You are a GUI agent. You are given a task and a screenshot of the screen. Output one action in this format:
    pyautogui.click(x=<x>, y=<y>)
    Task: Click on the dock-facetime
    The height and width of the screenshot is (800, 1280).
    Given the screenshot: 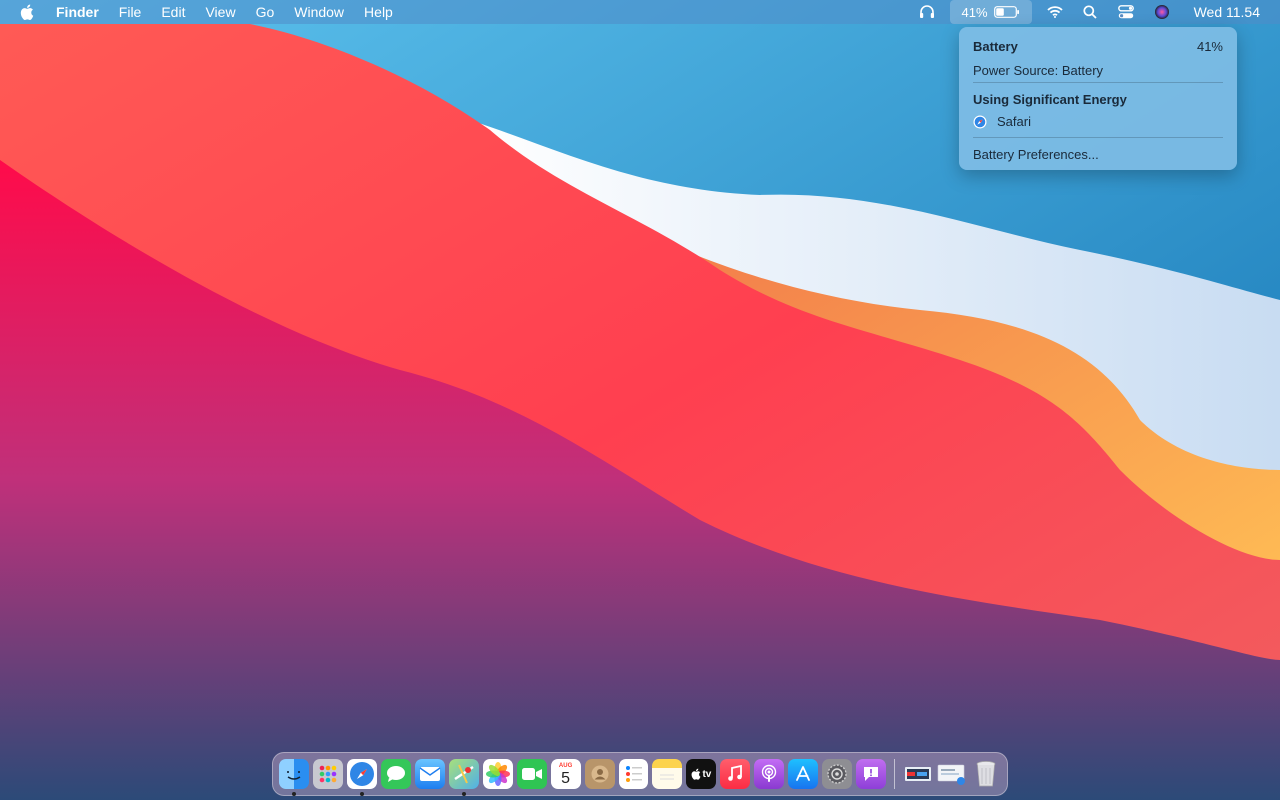 What is the action you would take?
    pyautogui.click(x=531, y=774)
    